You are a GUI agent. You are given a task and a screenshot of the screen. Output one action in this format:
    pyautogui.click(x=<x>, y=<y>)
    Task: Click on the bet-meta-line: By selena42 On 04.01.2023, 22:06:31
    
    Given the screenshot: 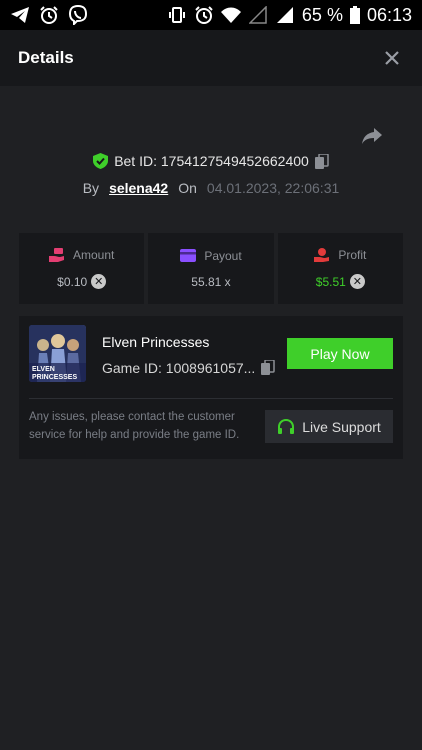 What is the action you would take?
    pyautogui.click(x=211, y=188)
    